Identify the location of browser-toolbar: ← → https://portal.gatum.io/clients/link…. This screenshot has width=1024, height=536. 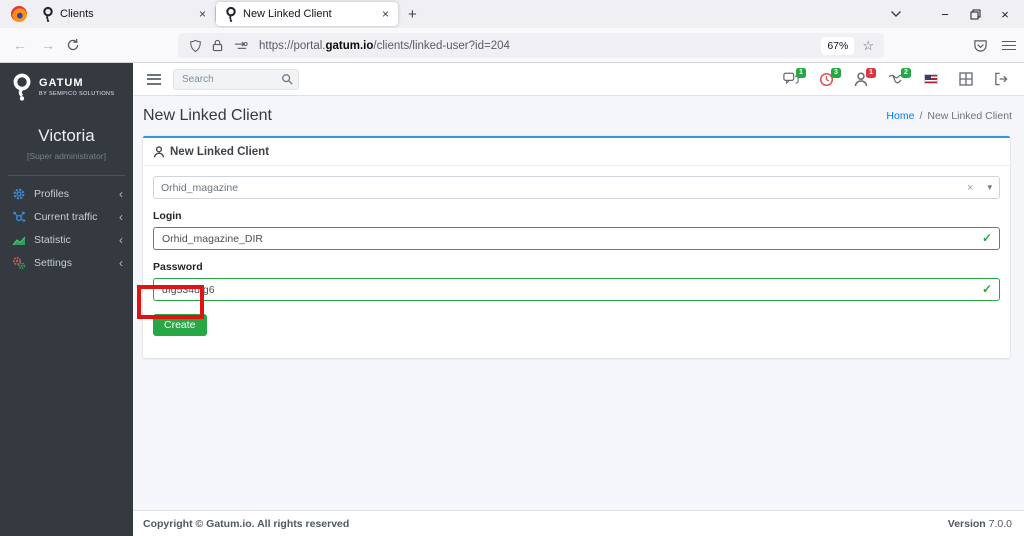
(512, 45).